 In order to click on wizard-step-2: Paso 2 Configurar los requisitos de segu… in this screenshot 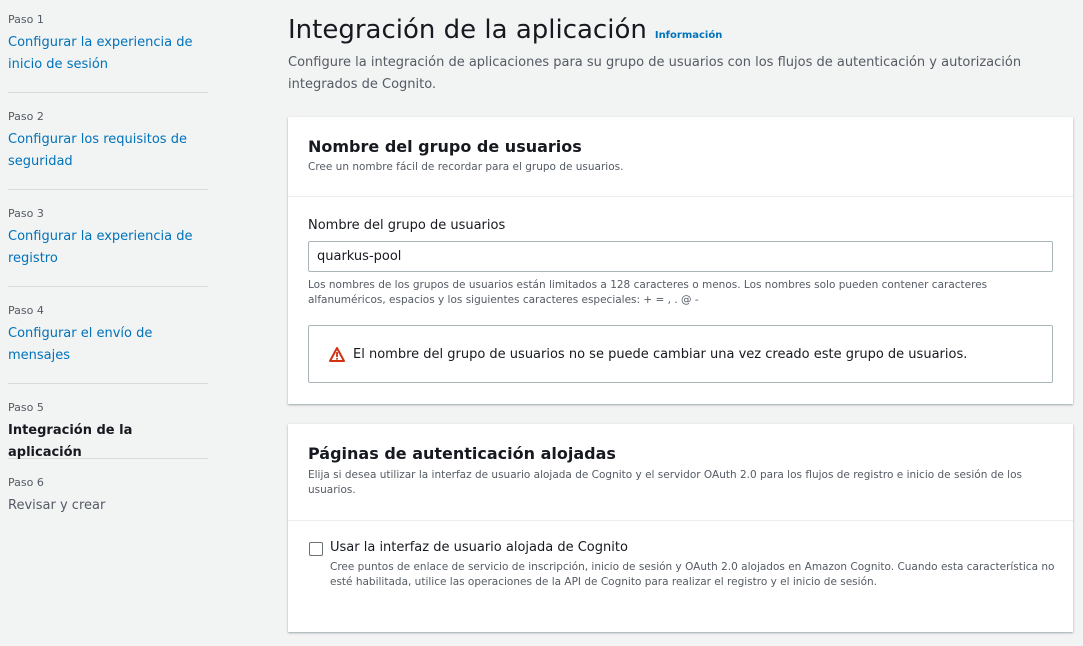, I will do `click(108, 141)`.